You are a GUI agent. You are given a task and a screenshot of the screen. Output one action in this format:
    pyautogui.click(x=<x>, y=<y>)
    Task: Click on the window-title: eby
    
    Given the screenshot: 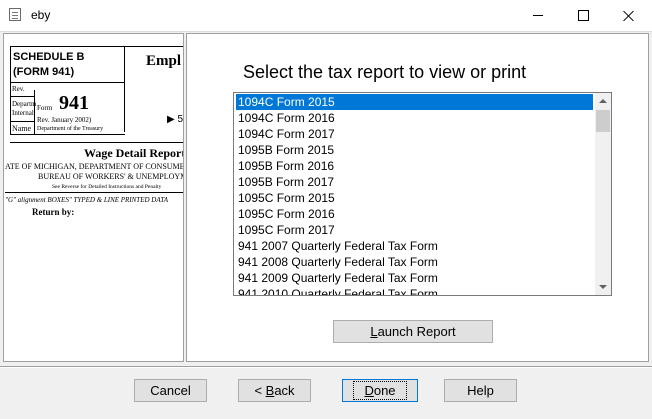 What is the action you would take?
    pyautogui.click(x=41, y=15)
    